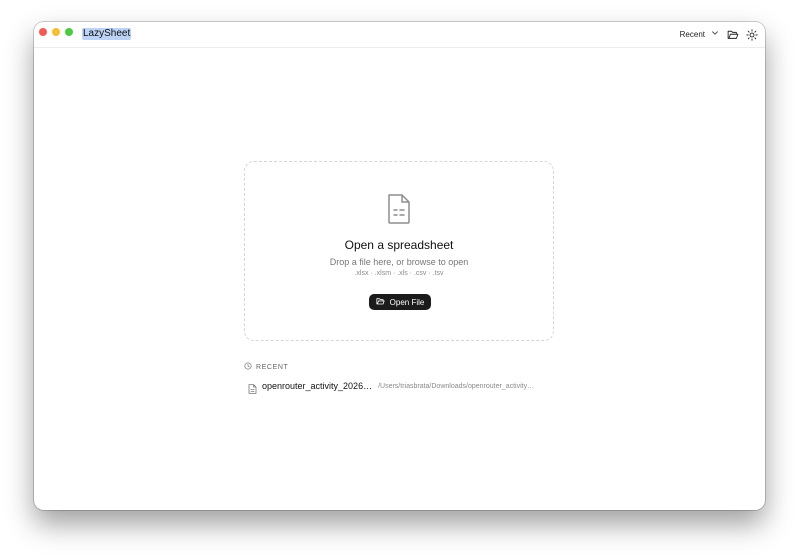  I want to click on close-window-button, so click(43, 32).